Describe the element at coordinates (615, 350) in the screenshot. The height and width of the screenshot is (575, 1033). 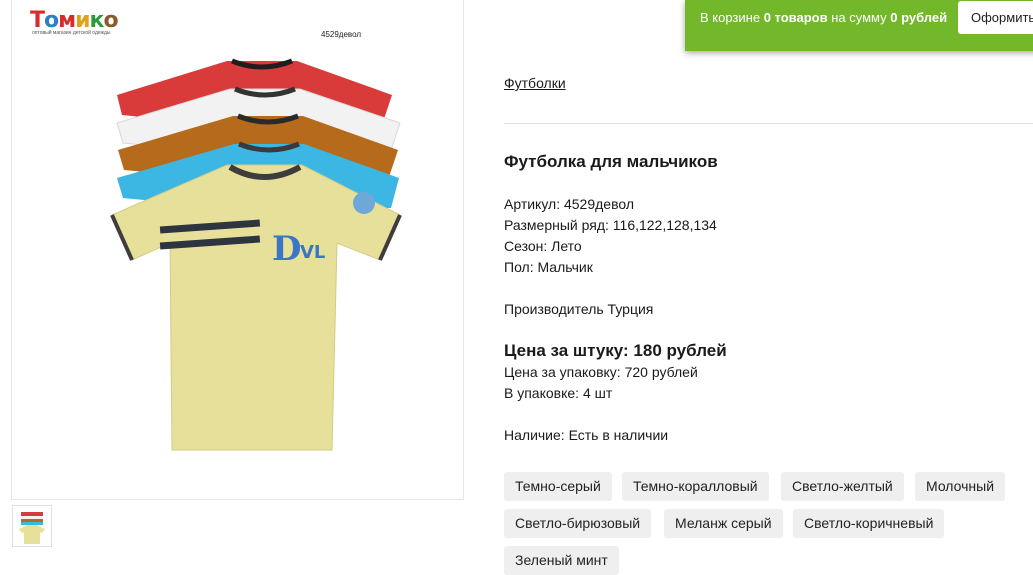
I see `unit-price: Цена за штуку: 180 рублей` at that location.